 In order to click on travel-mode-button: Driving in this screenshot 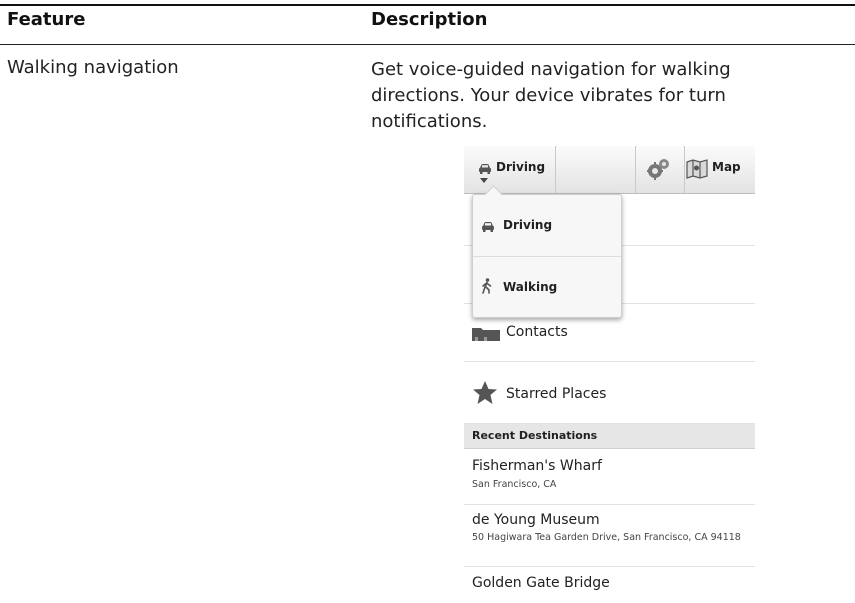, I will do `click(509, 169)`.